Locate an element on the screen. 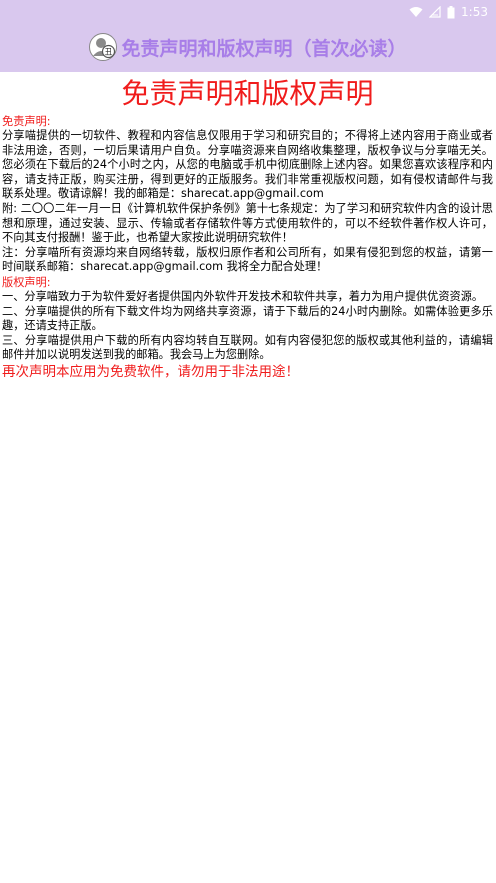  app-bar: 丑 免责声明和版权声明（首次必读） is located at coordinates (248, 47).